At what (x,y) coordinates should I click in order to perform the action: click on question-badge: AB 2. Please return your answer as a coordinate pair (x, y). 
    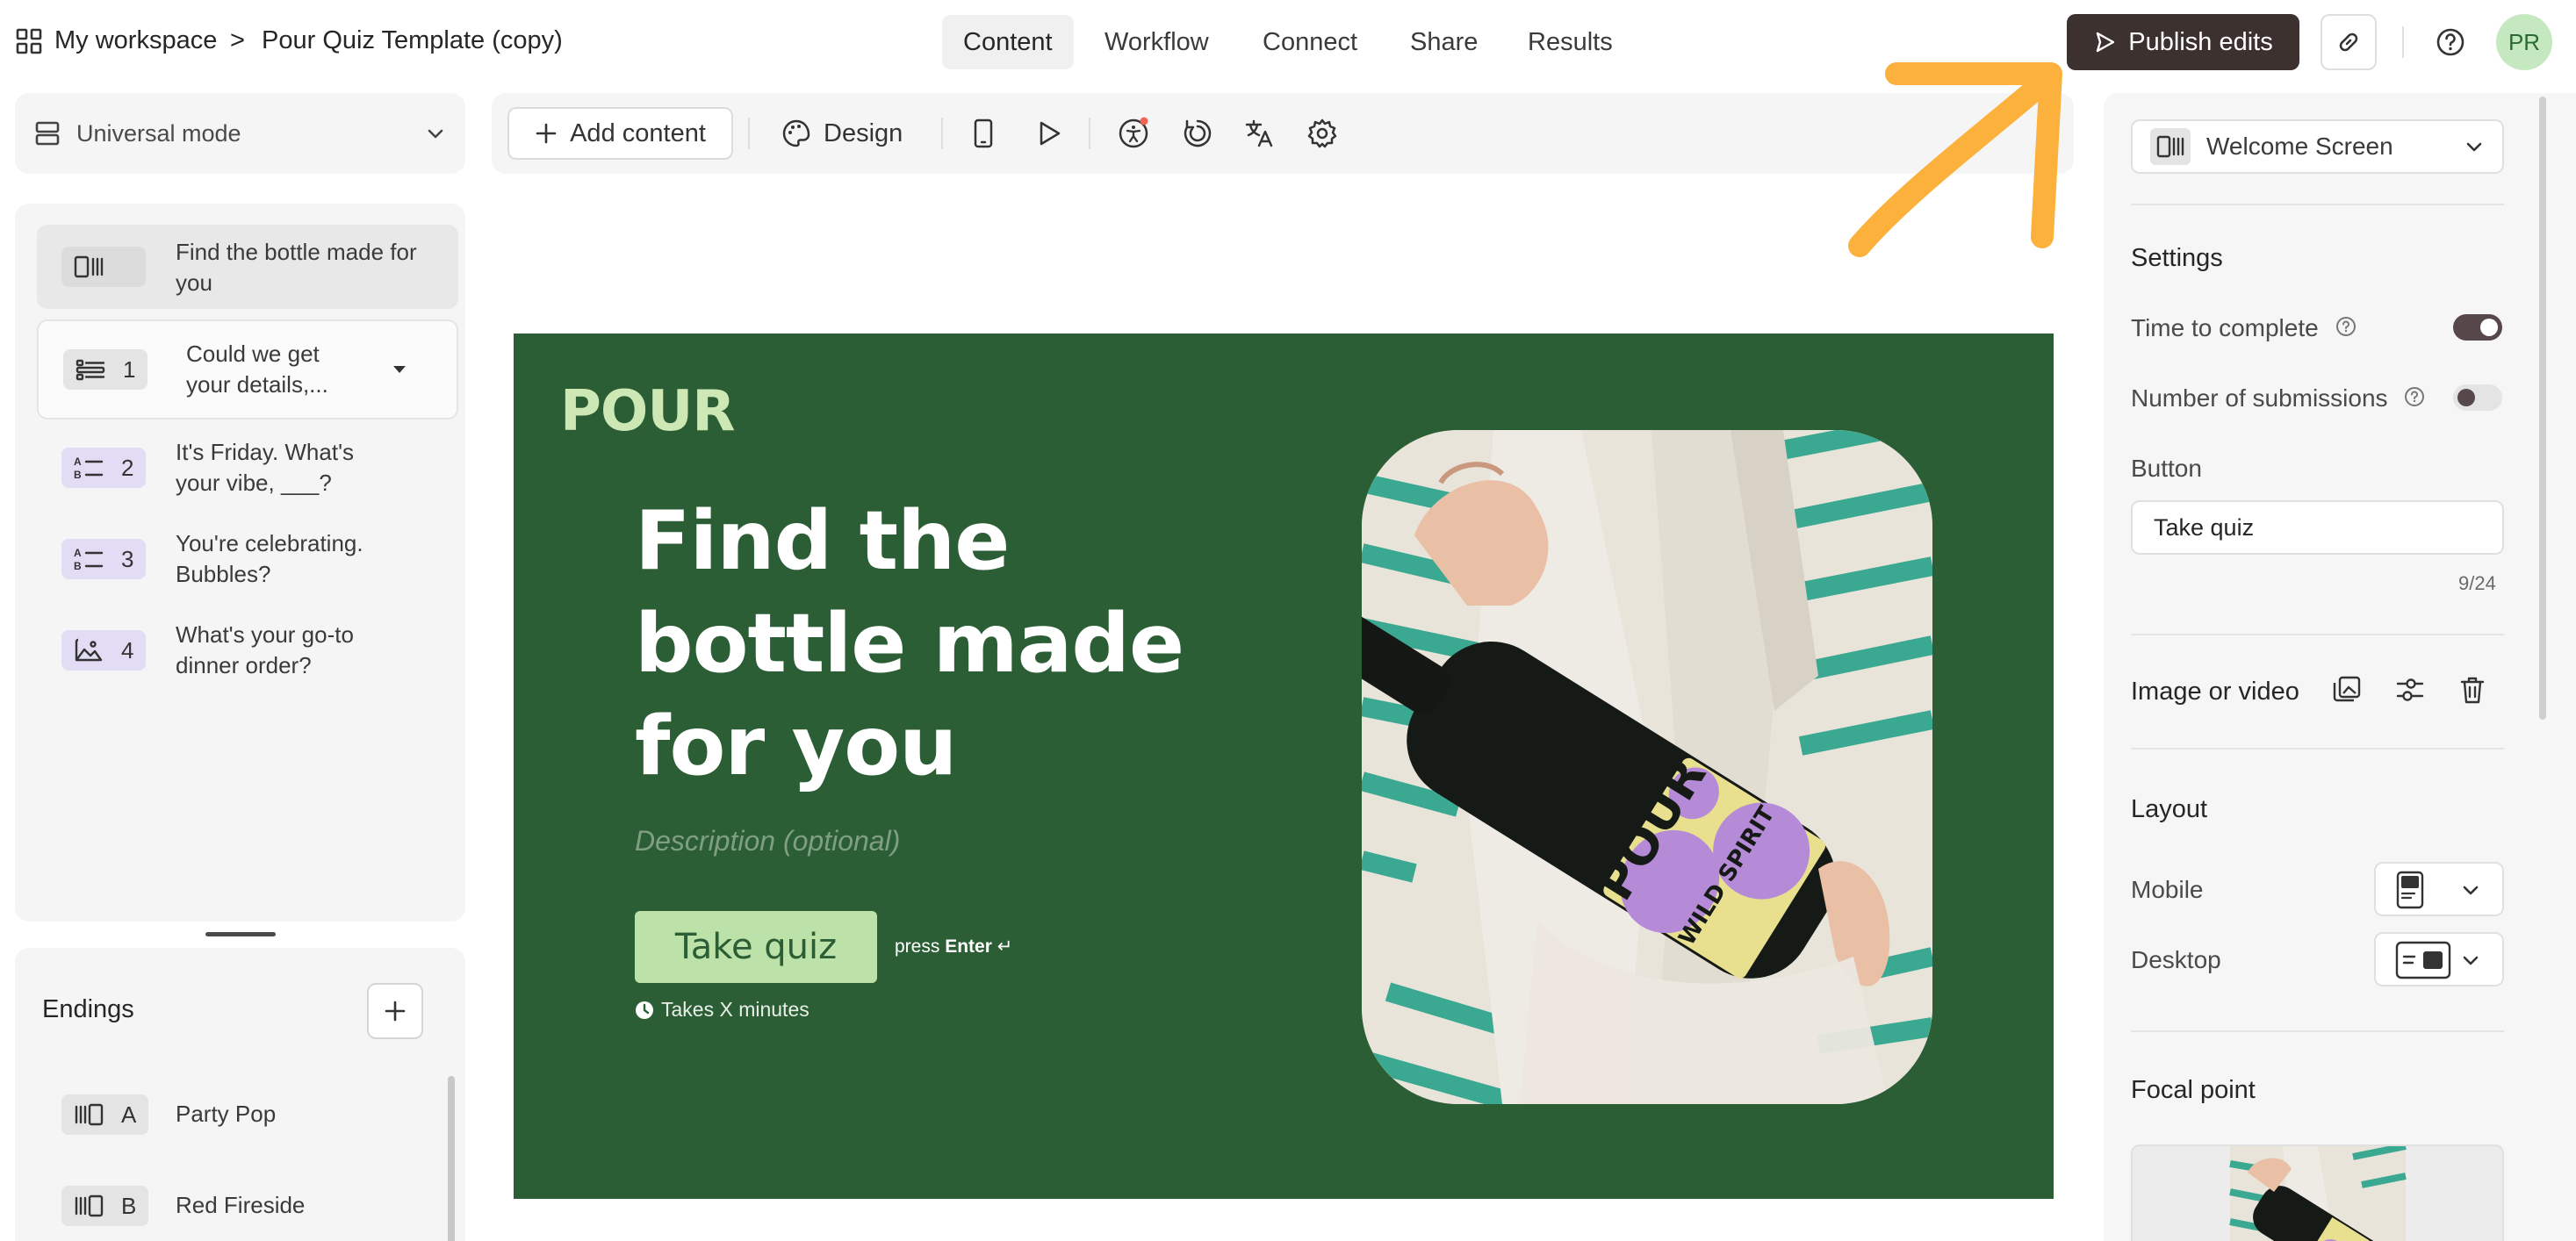
    Looking at the image, I should click on (104, 468).